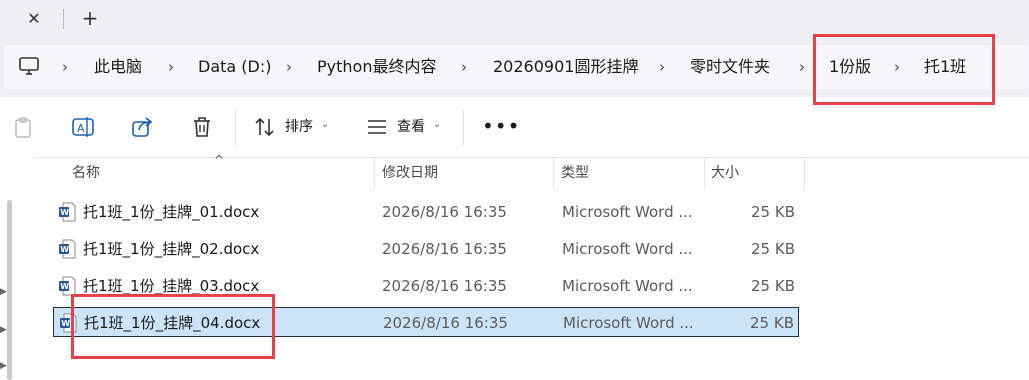  Describe the element at coordinates (531, 173) in the screenshot. I see `column-header-row: 名称 修改日期 类型 大小` at that location.